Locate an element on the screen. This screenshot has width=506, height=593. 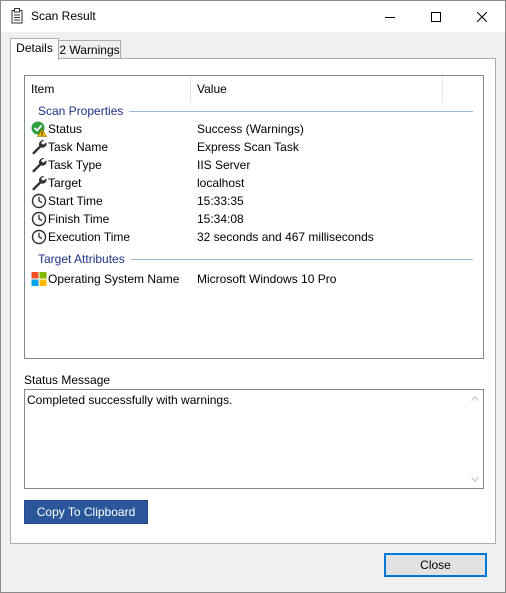
group-scan-properties: Scan Properties is located at coordinates (254, 111).